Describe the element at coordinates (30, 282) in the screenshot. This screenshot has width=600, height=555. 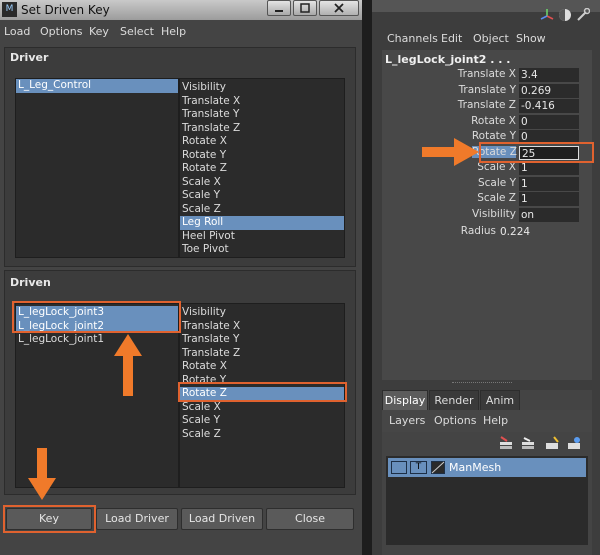
I see `driven-header: Driven` at that location.